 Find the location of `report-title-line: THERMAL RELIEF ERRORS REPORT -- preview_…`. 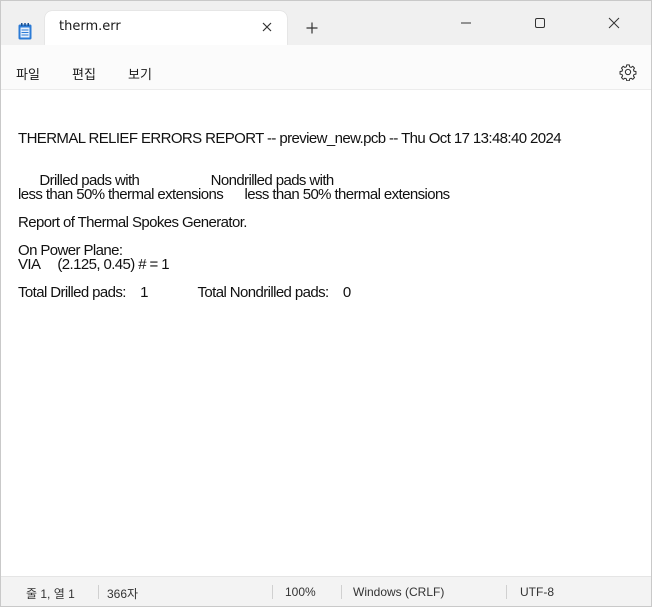

report-title-line: THERMAL RELIEF ERRORS REPORT -- preview_… is located at coordinates (290, 138).